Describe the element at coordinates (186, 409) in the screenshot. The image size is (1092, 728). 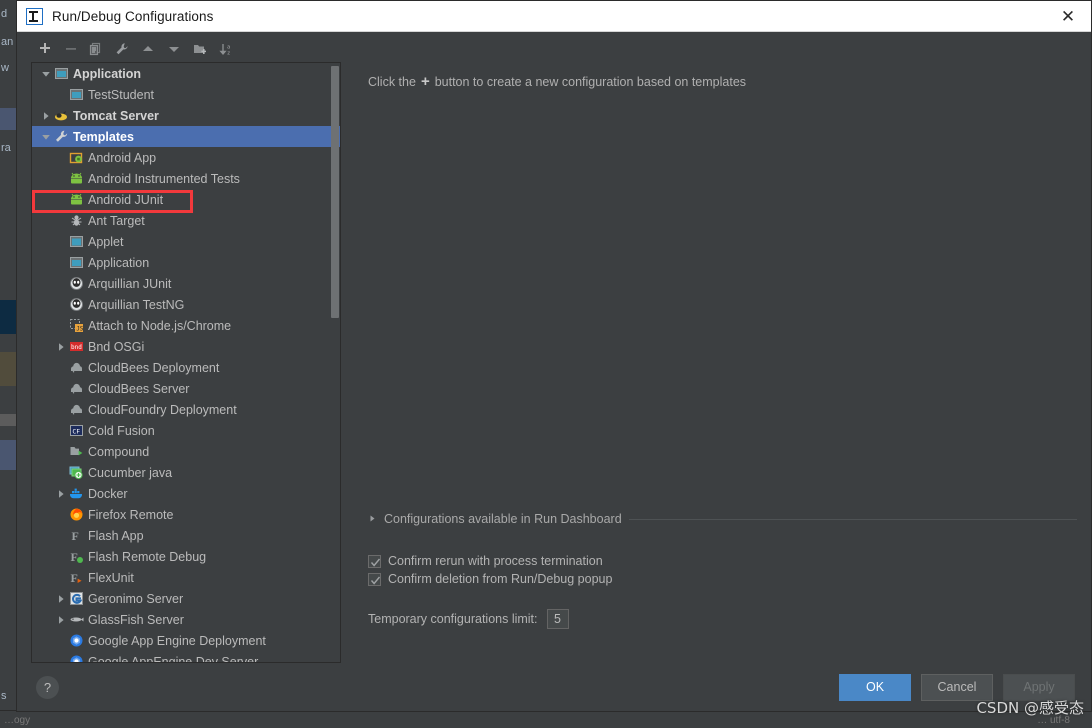
I see `tree-item-cloudfoundry-deployment: CloudFoundry Deployment` at that location.